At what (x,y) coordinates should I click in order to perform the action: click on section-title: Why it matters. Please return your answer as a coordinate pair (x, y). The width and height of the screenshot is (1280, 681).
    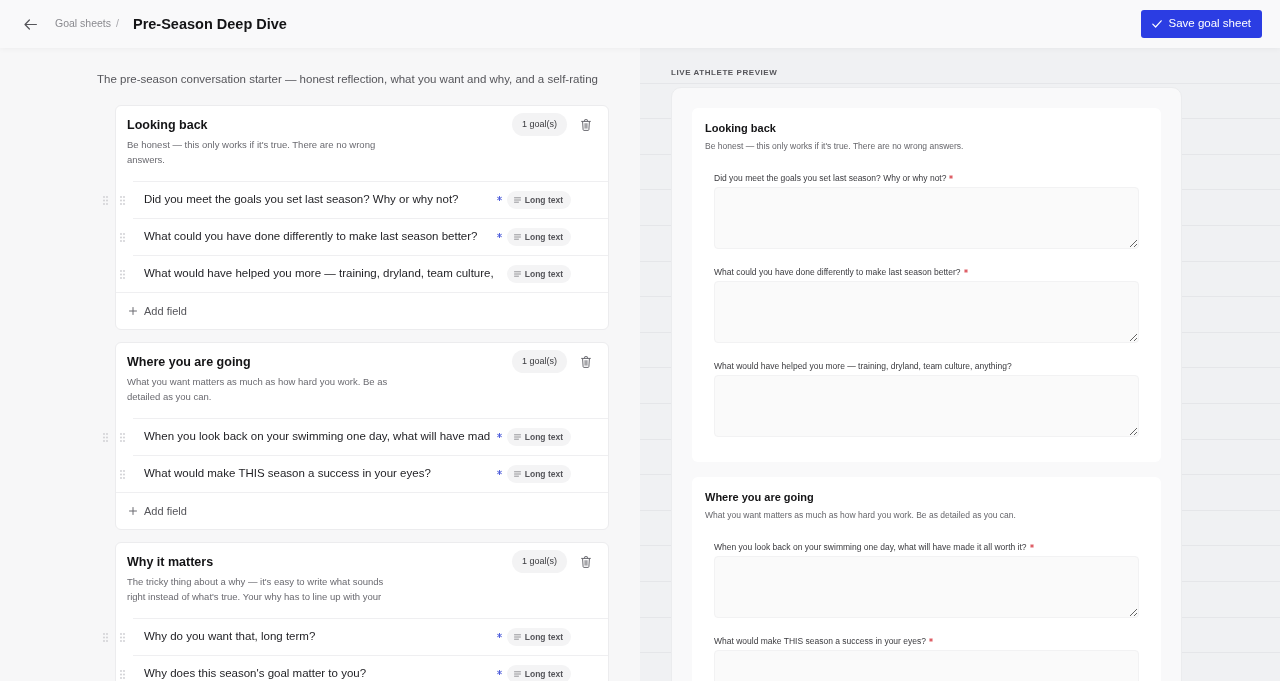
    Looking at the image, I should click on (170, 561).